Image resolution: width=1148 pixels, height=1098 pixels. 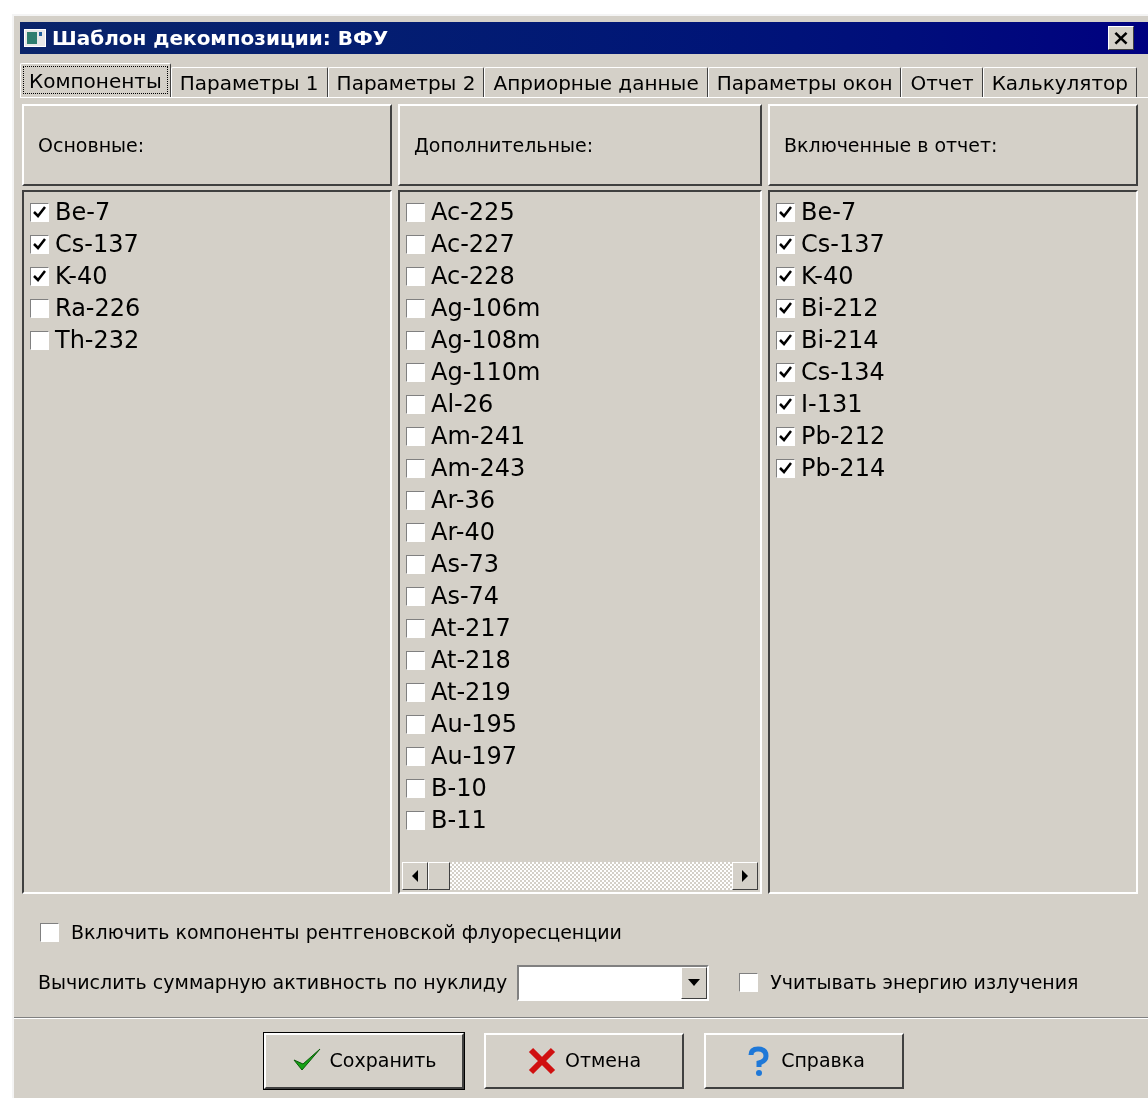 I want to click on tab: Параметры 2, so click(x=406, y=82).